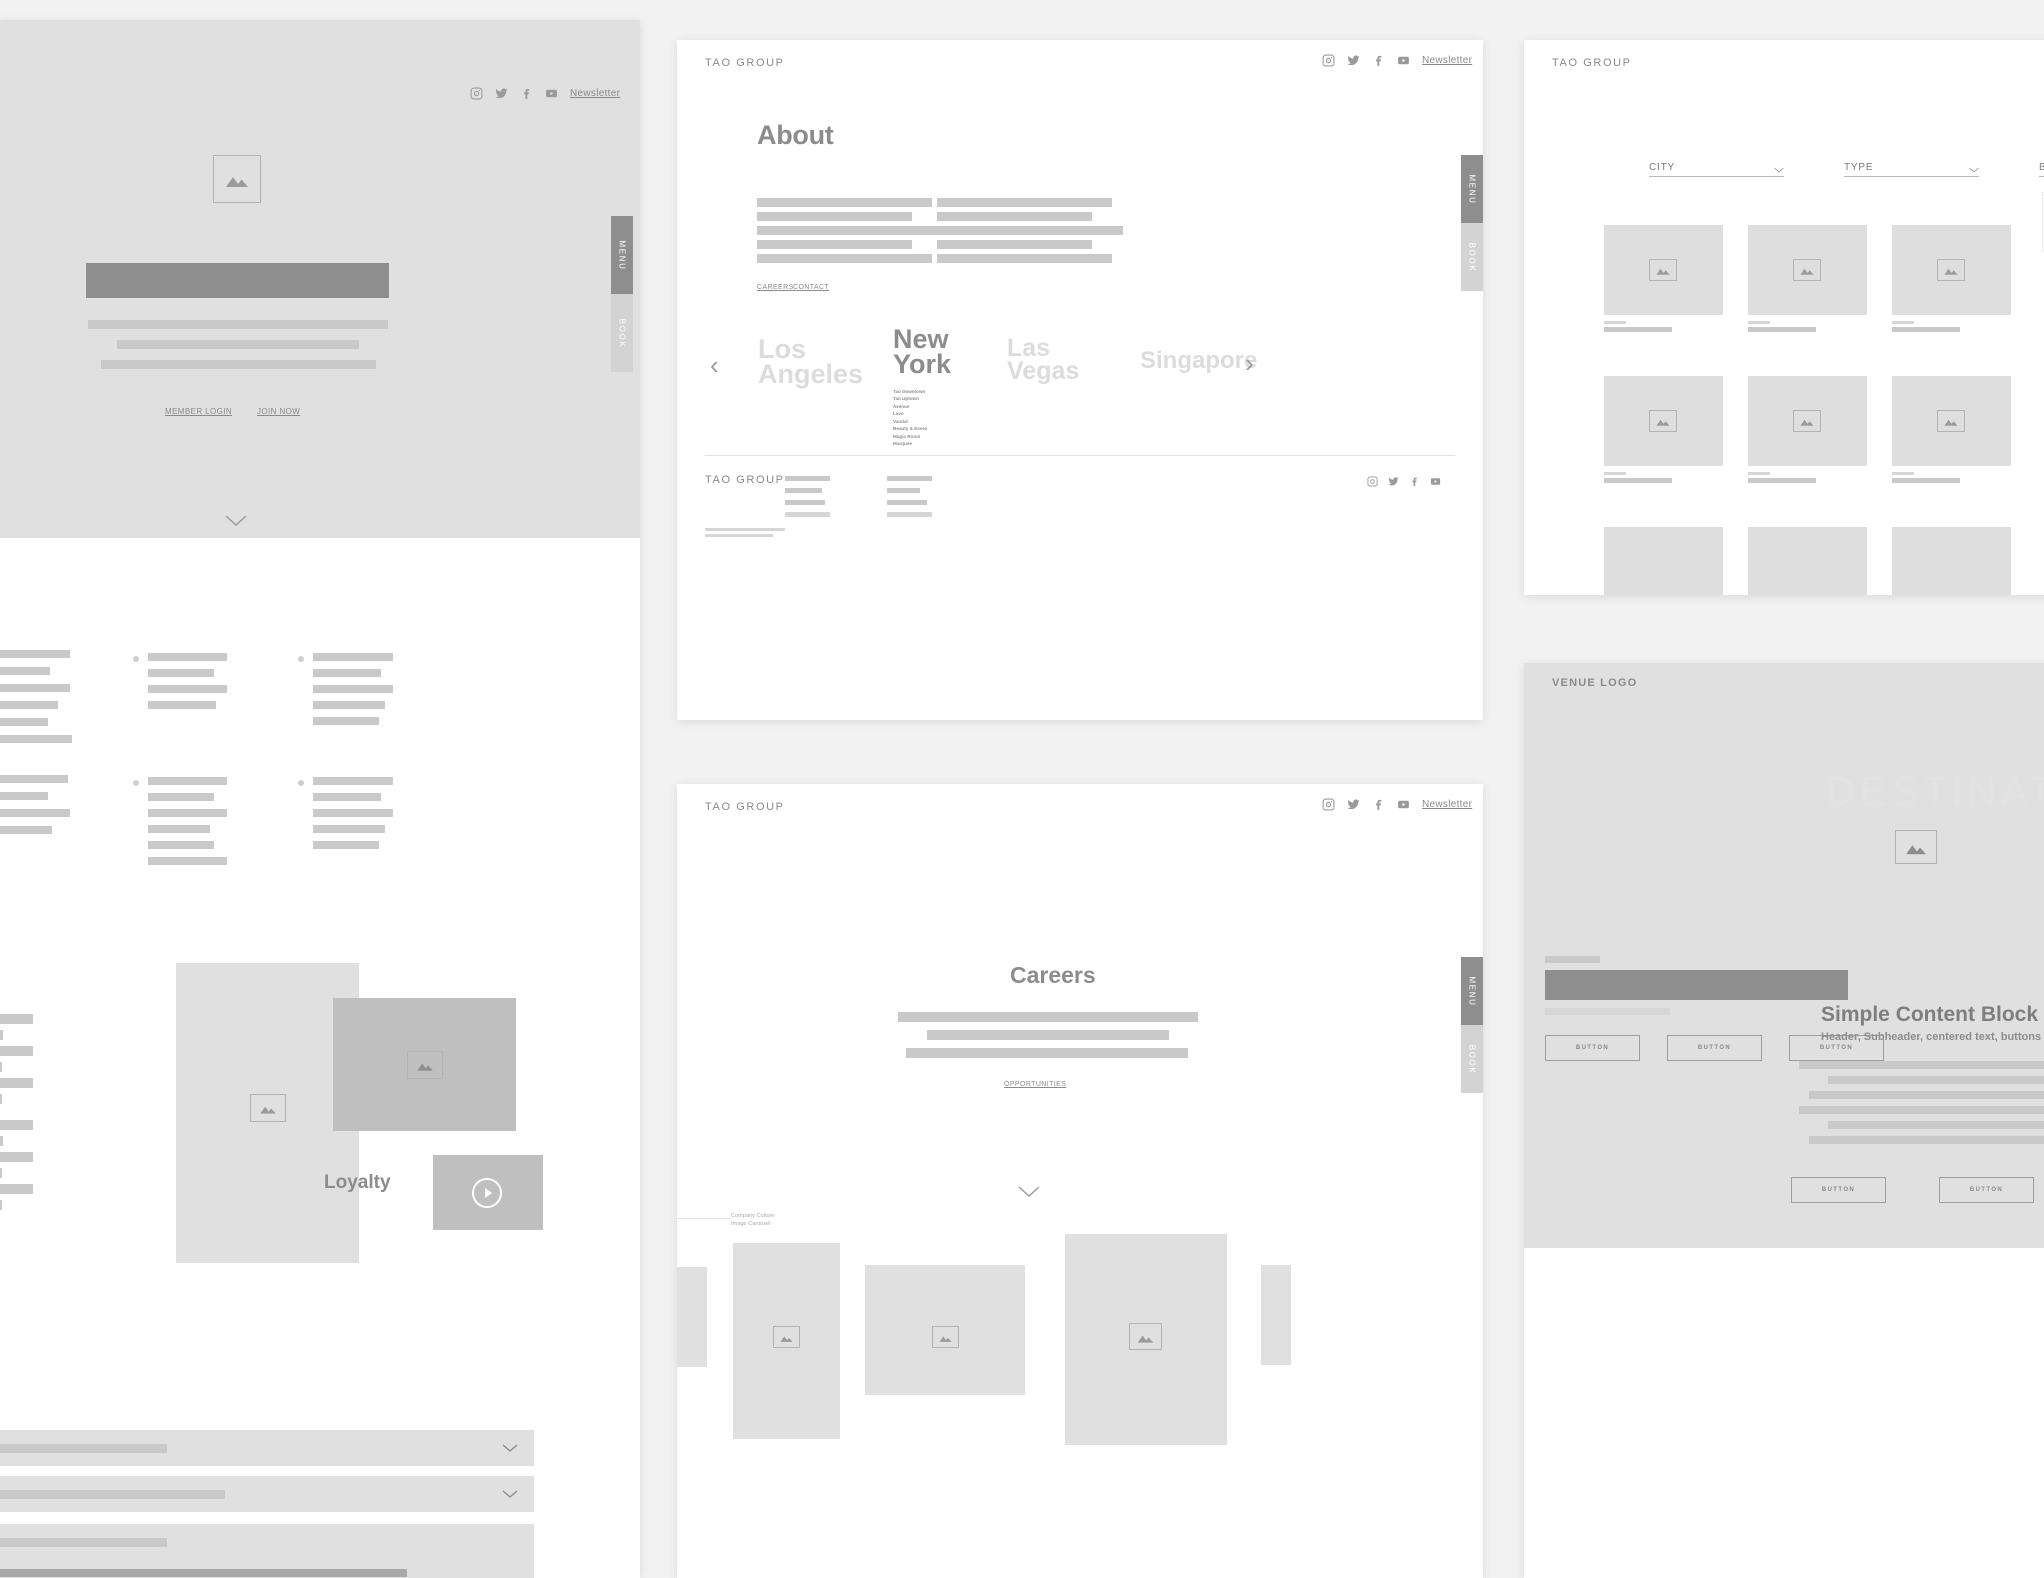 The height and width of the screenshot is (1578, 2044). What do you see at coordinates (1986, 1190) in the screenshot?
I see `content-block-button-2: BUTTON` at bounding box center [1986, 1190].